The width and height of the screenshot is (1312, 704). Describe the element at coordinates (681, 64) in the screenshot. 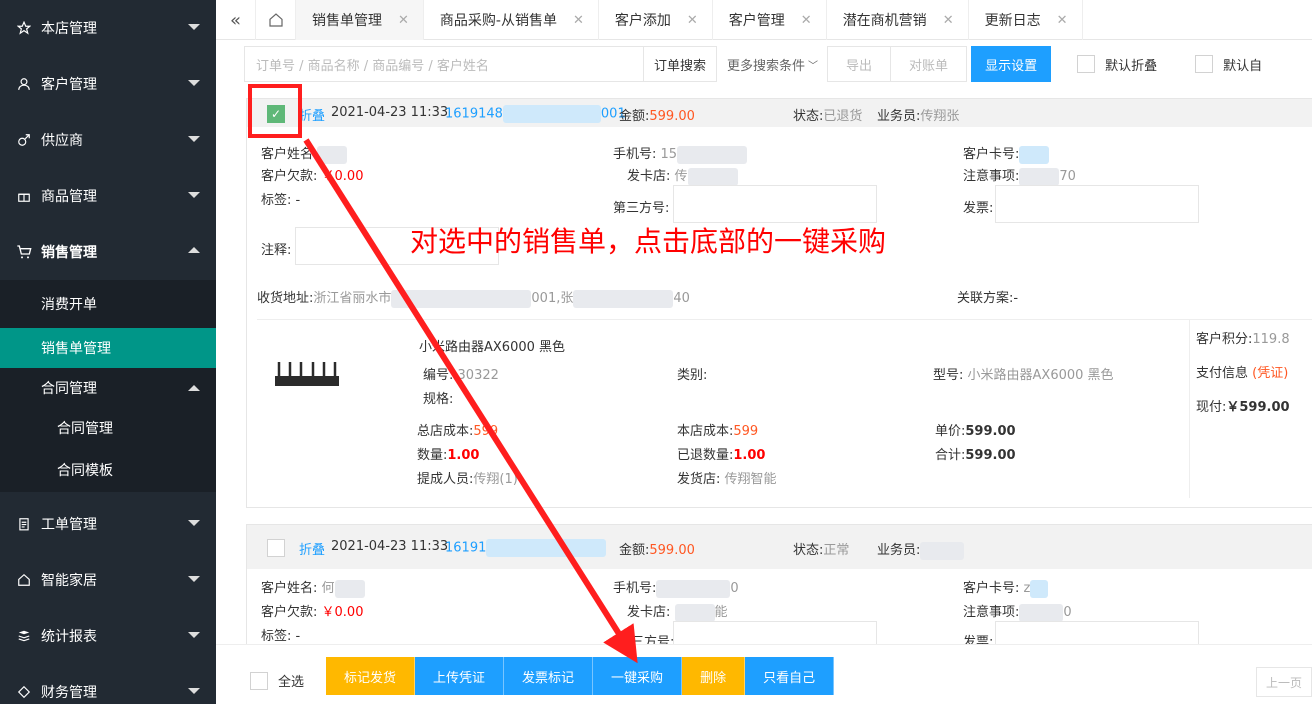

I see `order-search-button: 订单搜索` at that location.